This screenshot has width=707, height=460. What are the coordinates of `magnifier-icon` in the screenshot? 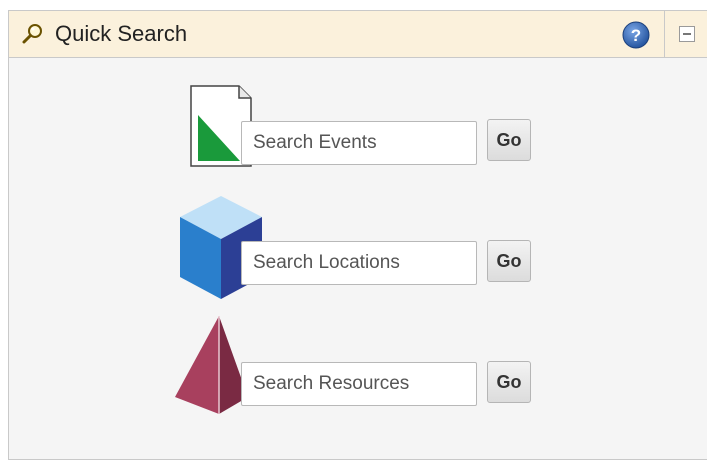 It's located at (32, 34).